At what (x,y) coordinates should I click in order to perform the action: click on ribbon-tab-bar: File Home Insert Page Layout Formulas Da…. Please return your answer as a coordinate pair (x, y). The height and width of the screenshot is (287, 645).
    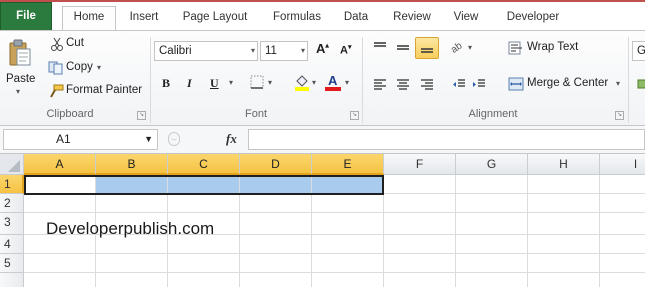
    Looking at the image, I should click on (322, 15).